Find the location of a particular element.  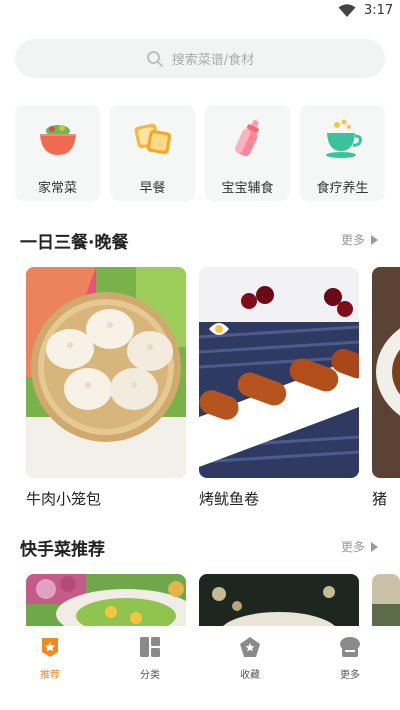

recipe-card: 猪 is located at coordinates (386, 388).